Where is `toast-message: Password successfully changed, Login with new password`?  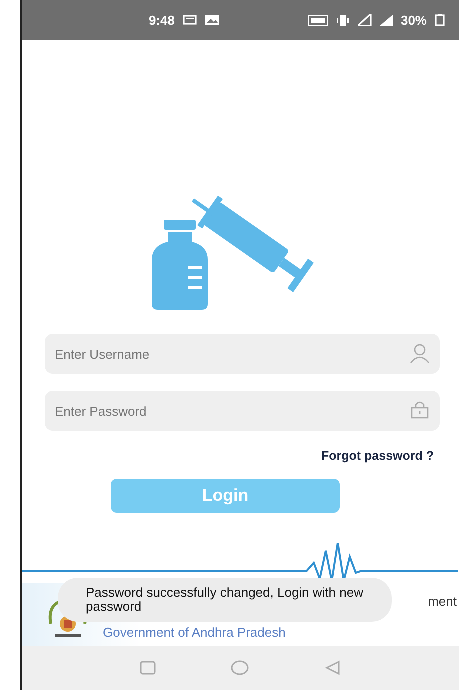 toast-message: Password successfully changed, Login with new password is located at coordinates (225, 600).